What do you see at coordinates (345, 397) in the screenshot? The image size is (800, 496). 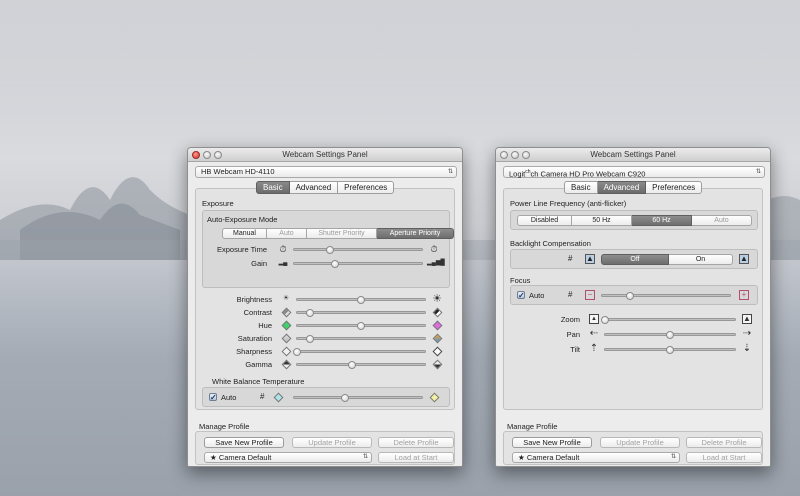 I see `white-balance-slider-knob` at bounding box center [345, 397].